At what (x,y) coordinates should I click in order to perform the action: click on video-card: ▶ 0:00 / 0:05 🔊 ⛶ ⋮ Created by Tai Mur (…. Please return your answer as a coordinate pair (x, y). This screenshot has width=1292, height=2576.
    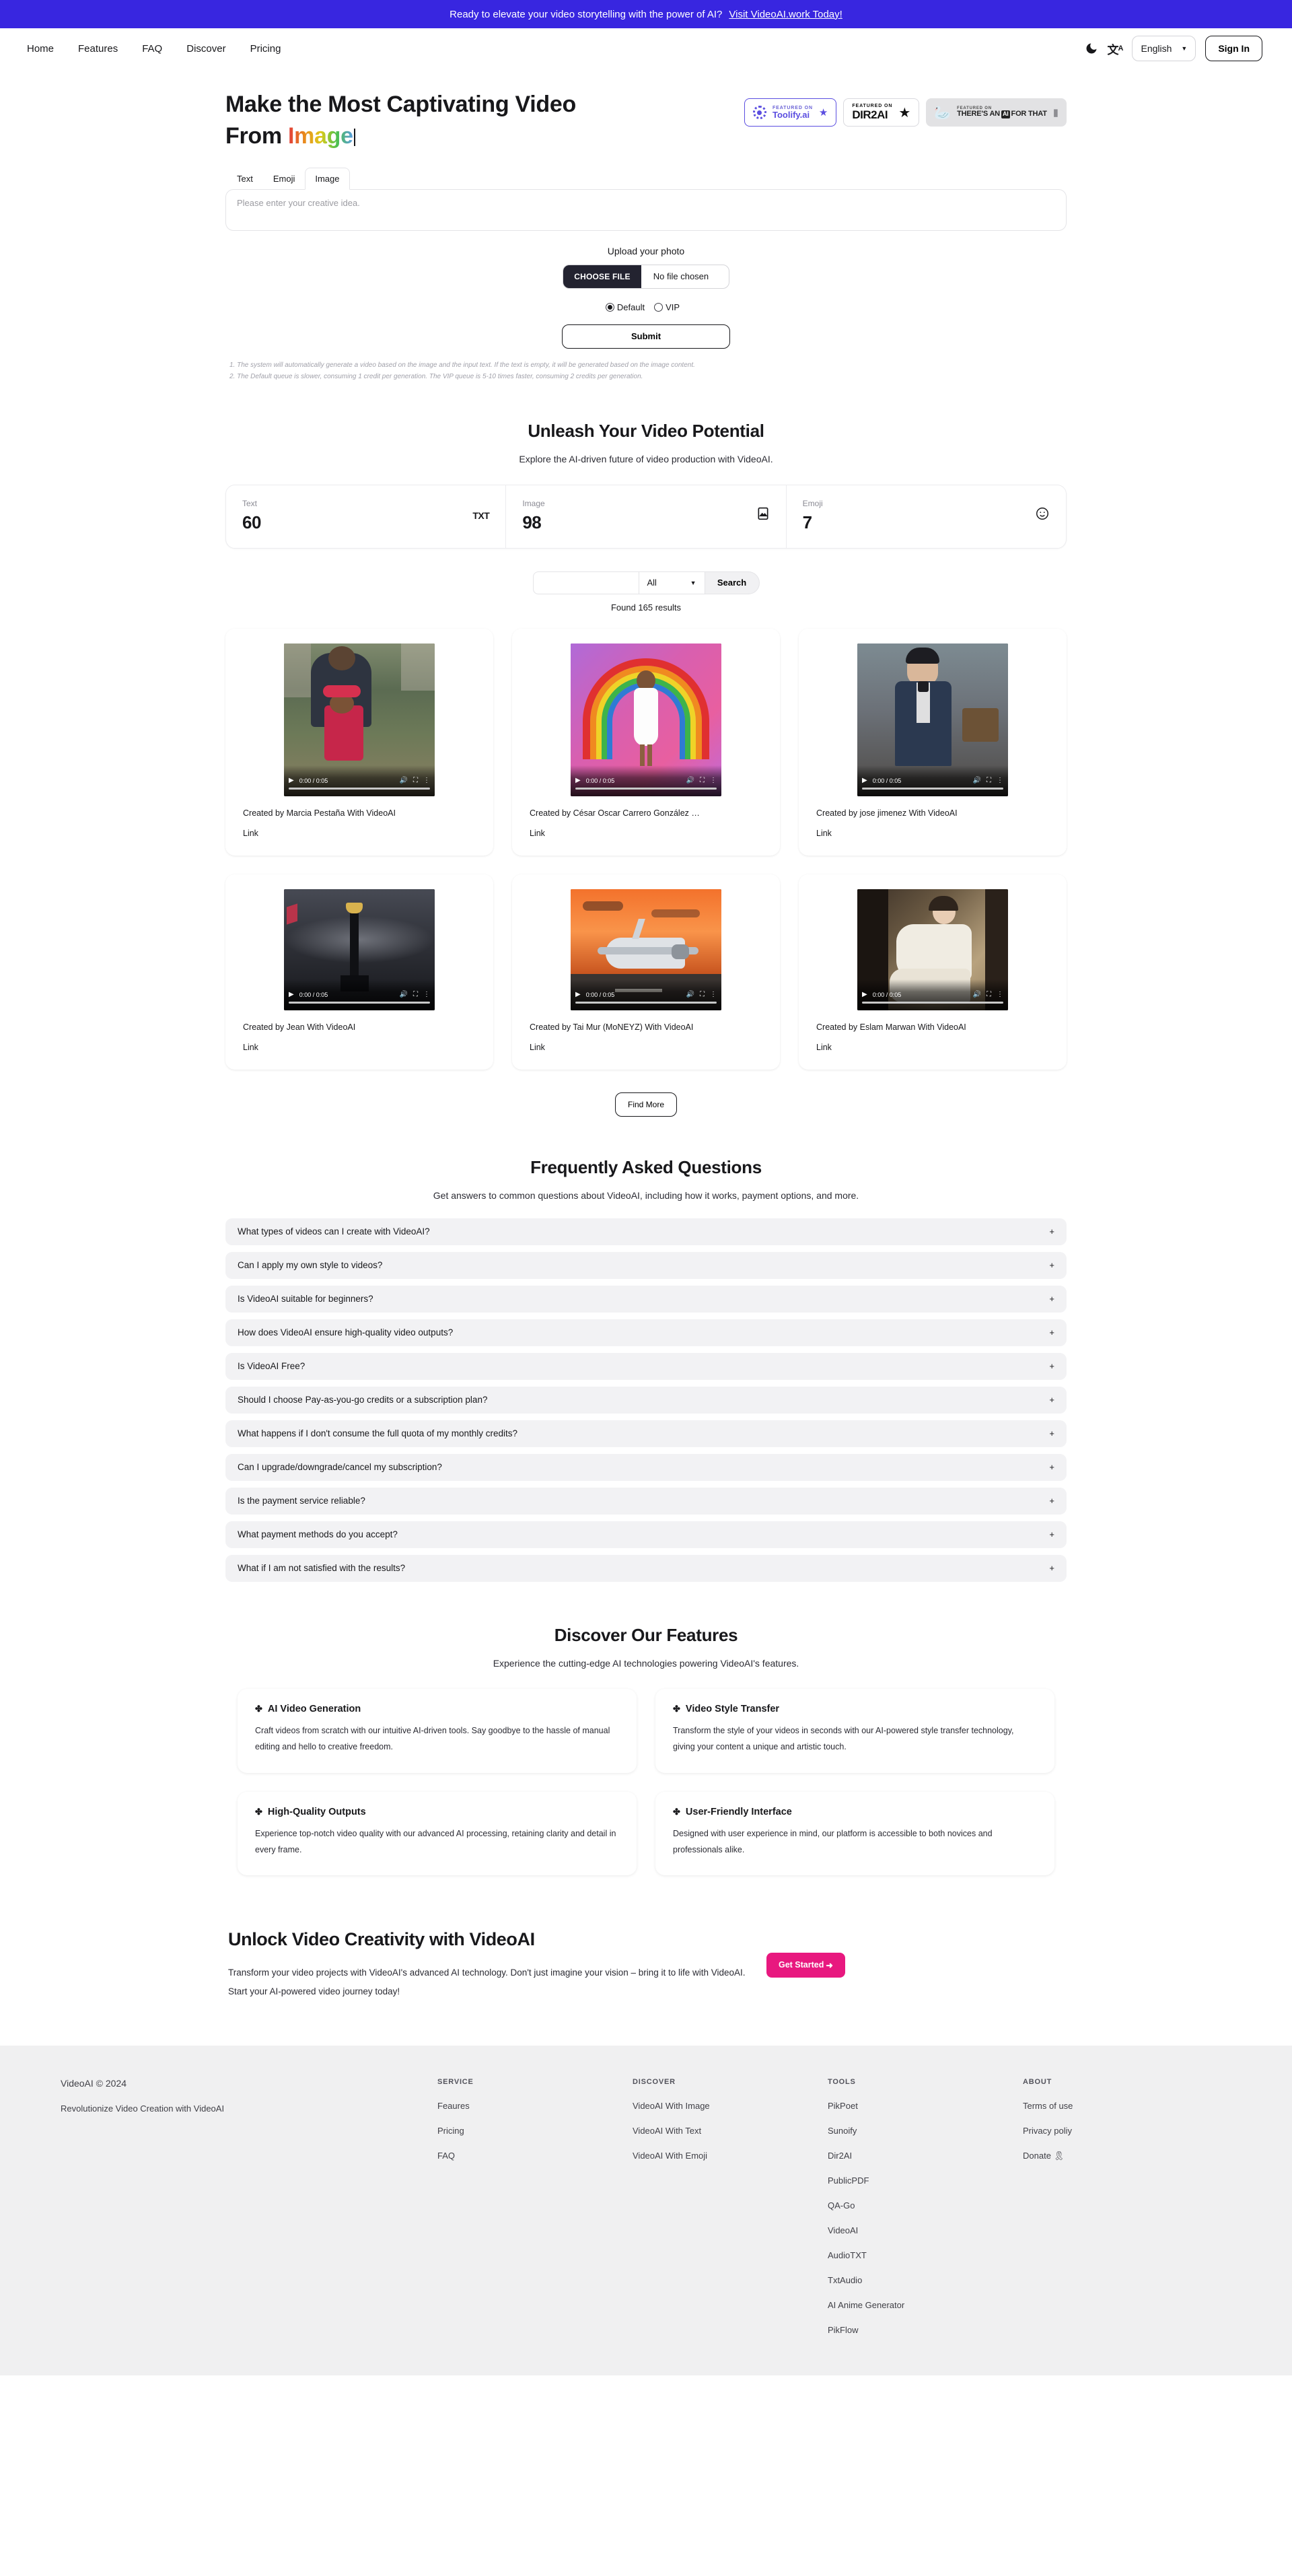
    Looking at the image, I should click on (646, 972).